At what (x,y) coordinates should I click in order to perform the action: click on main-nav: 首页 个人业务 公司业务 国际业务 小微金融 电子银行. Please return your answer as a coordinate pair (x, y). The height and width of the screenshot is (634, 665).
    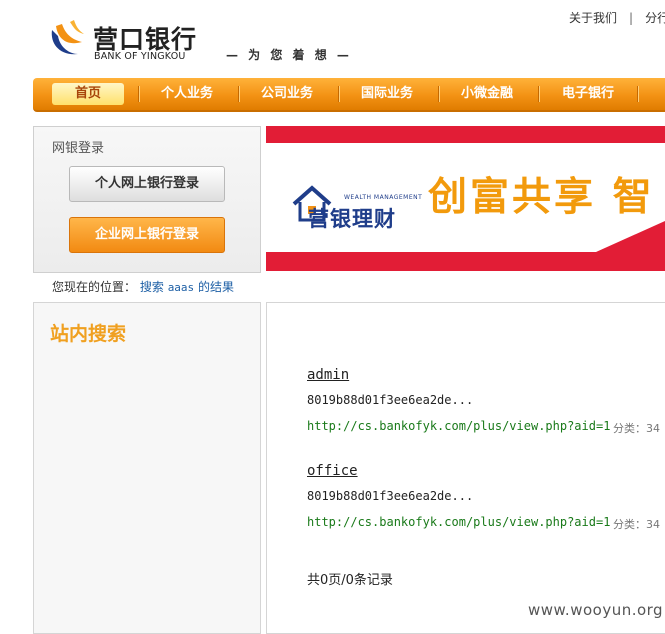
    Looking at the image, I should click on (349, 95).